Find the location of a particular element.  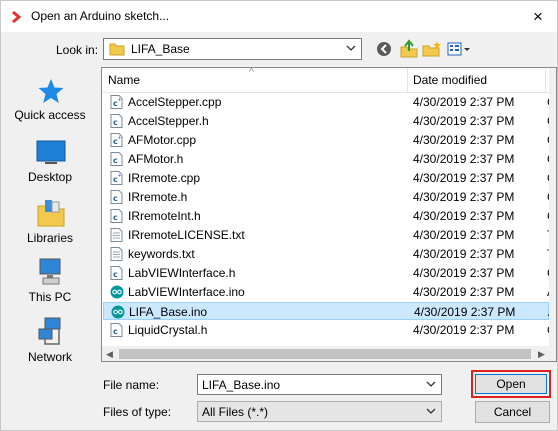

open-button-highlight: Open is located at coordinates (511, 384).